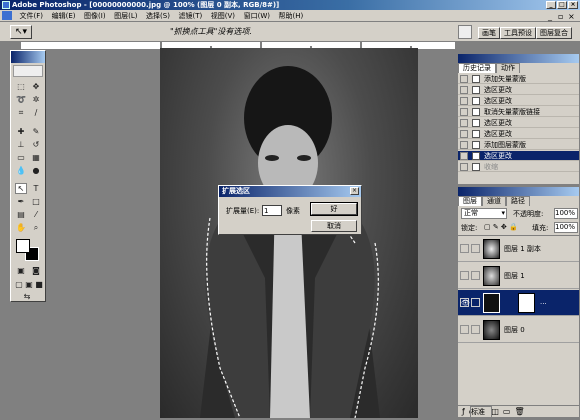 Image resolution: width=580 pixels, height=420 pixels. I want to click on menu-image: 图像(I), so click(95, 16).